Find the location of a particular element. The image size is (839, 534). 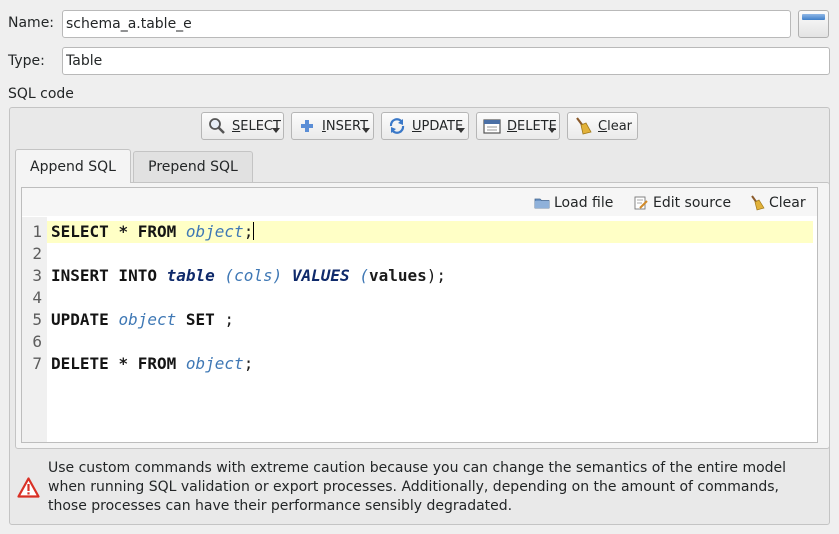

folder-icon is located at coordinates (542, 203).